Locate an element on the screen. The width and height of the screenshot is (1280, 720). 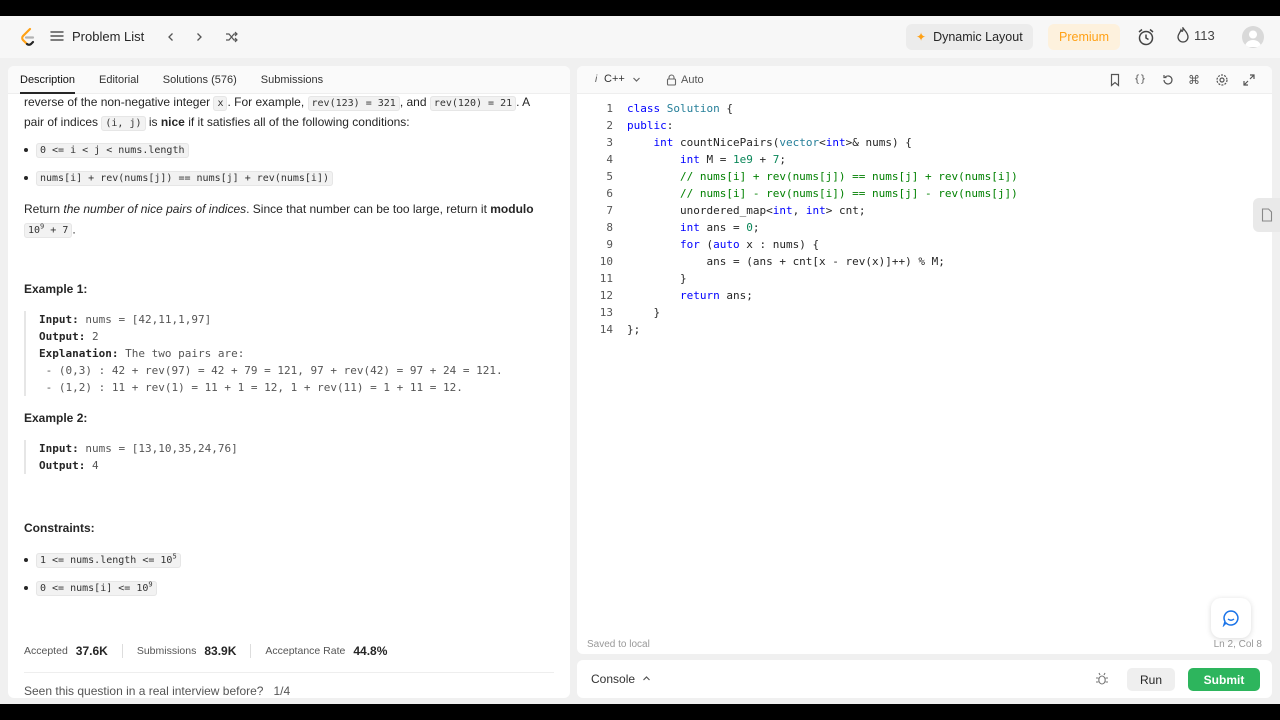
language-select: C++ is located at coordinates (622, 79).